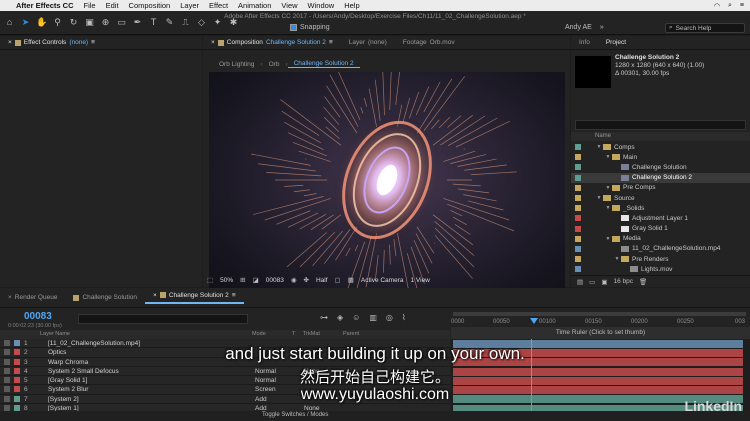 The image size is (750, 421). What do you see at coordinates (289, 5) in the screenshot?
I see `menu-view: View` at bounding box center [289, 5].